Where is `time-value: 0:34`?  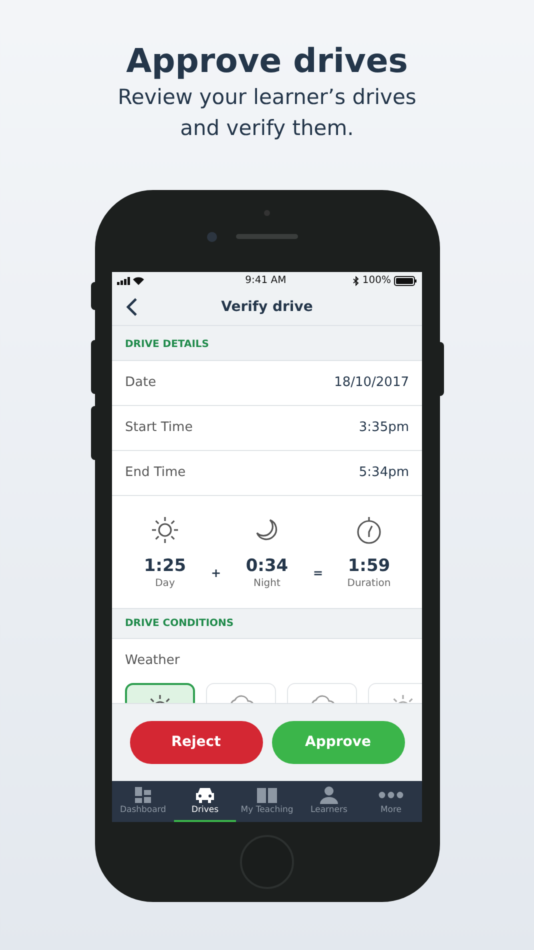 time-value: 0:34 is located at coordinates (267, 566).